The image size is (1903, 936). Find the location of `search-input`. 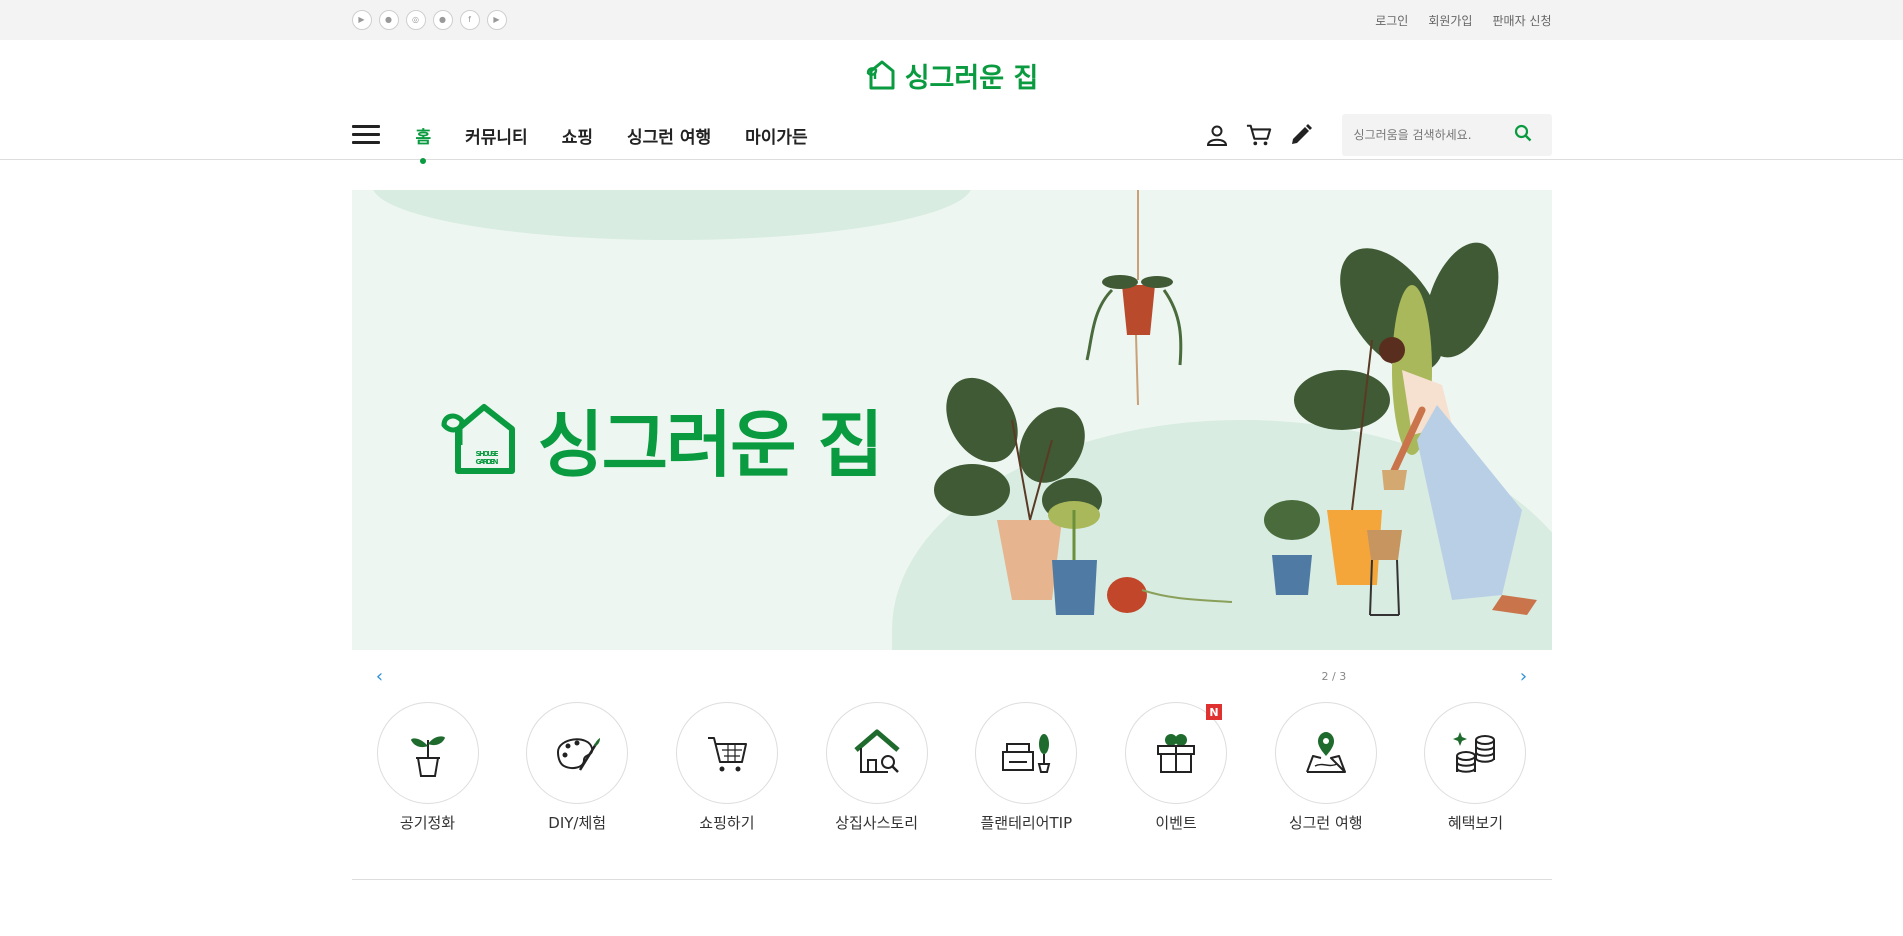

search-input is located at coordinates (1433, 135).